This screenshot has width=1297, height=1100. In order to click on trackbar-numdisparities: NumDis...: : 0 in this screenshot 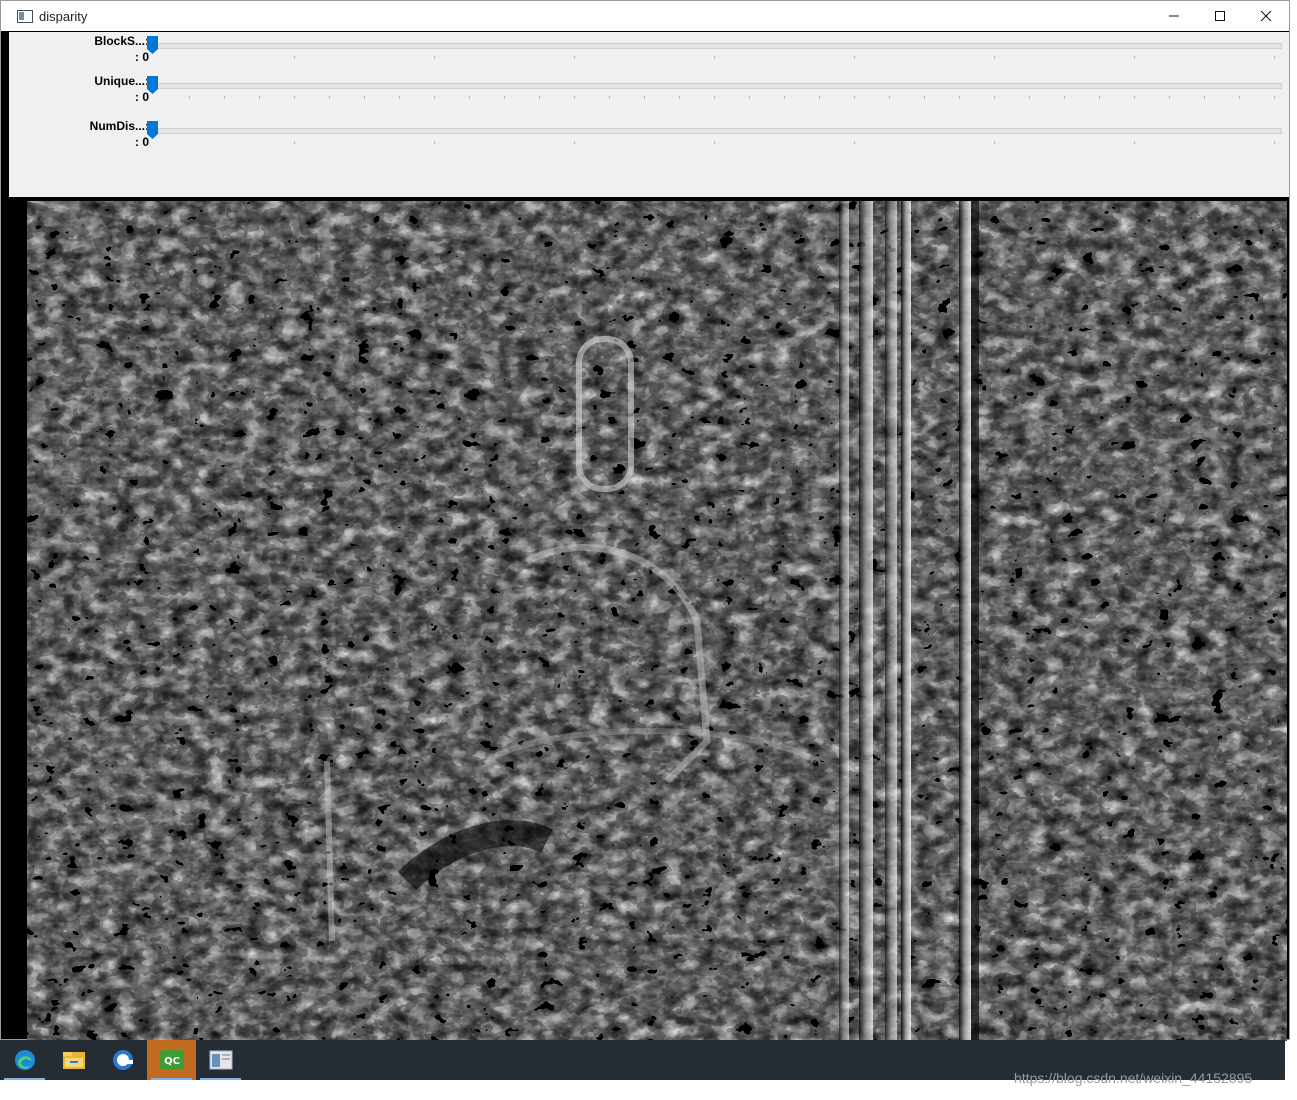, I will do `click(649, 135)`.